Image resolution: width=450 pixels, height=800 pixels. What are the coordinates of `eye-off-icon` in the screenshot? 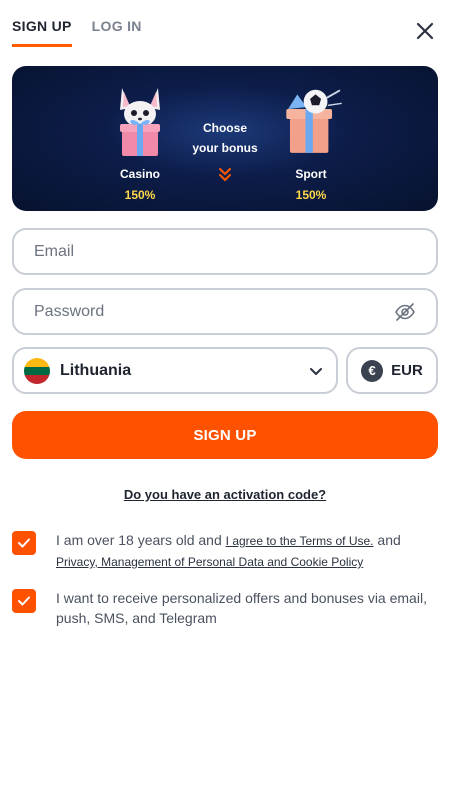 It's located at (405, 312).